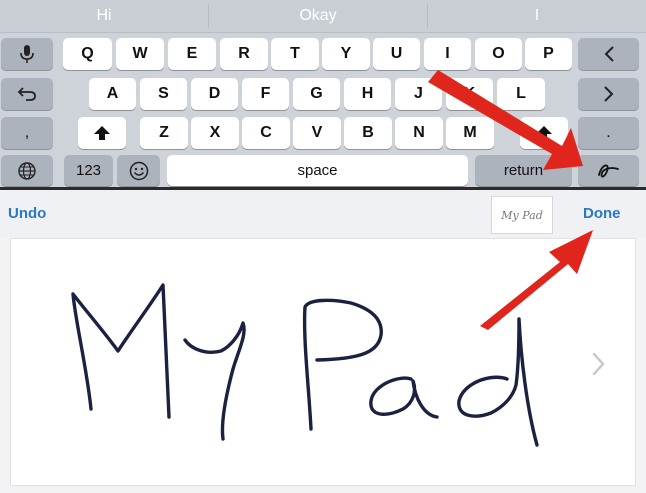  I want to click on key-label: O, so click(498, 53).